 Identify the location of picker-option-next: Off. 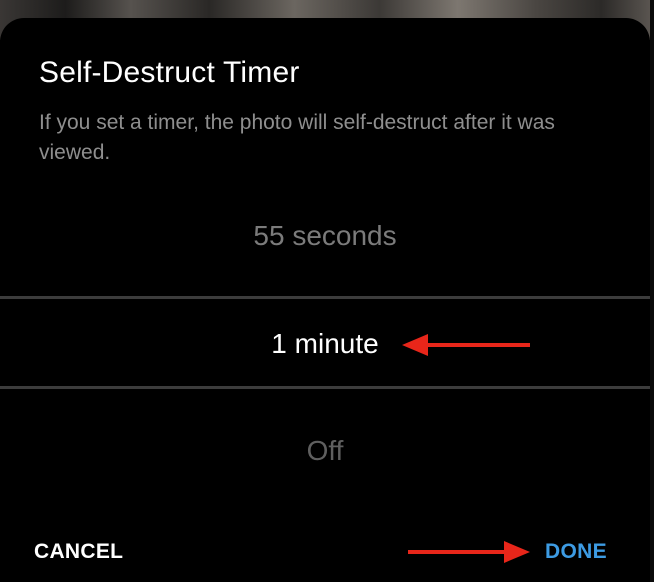
(325, 451).